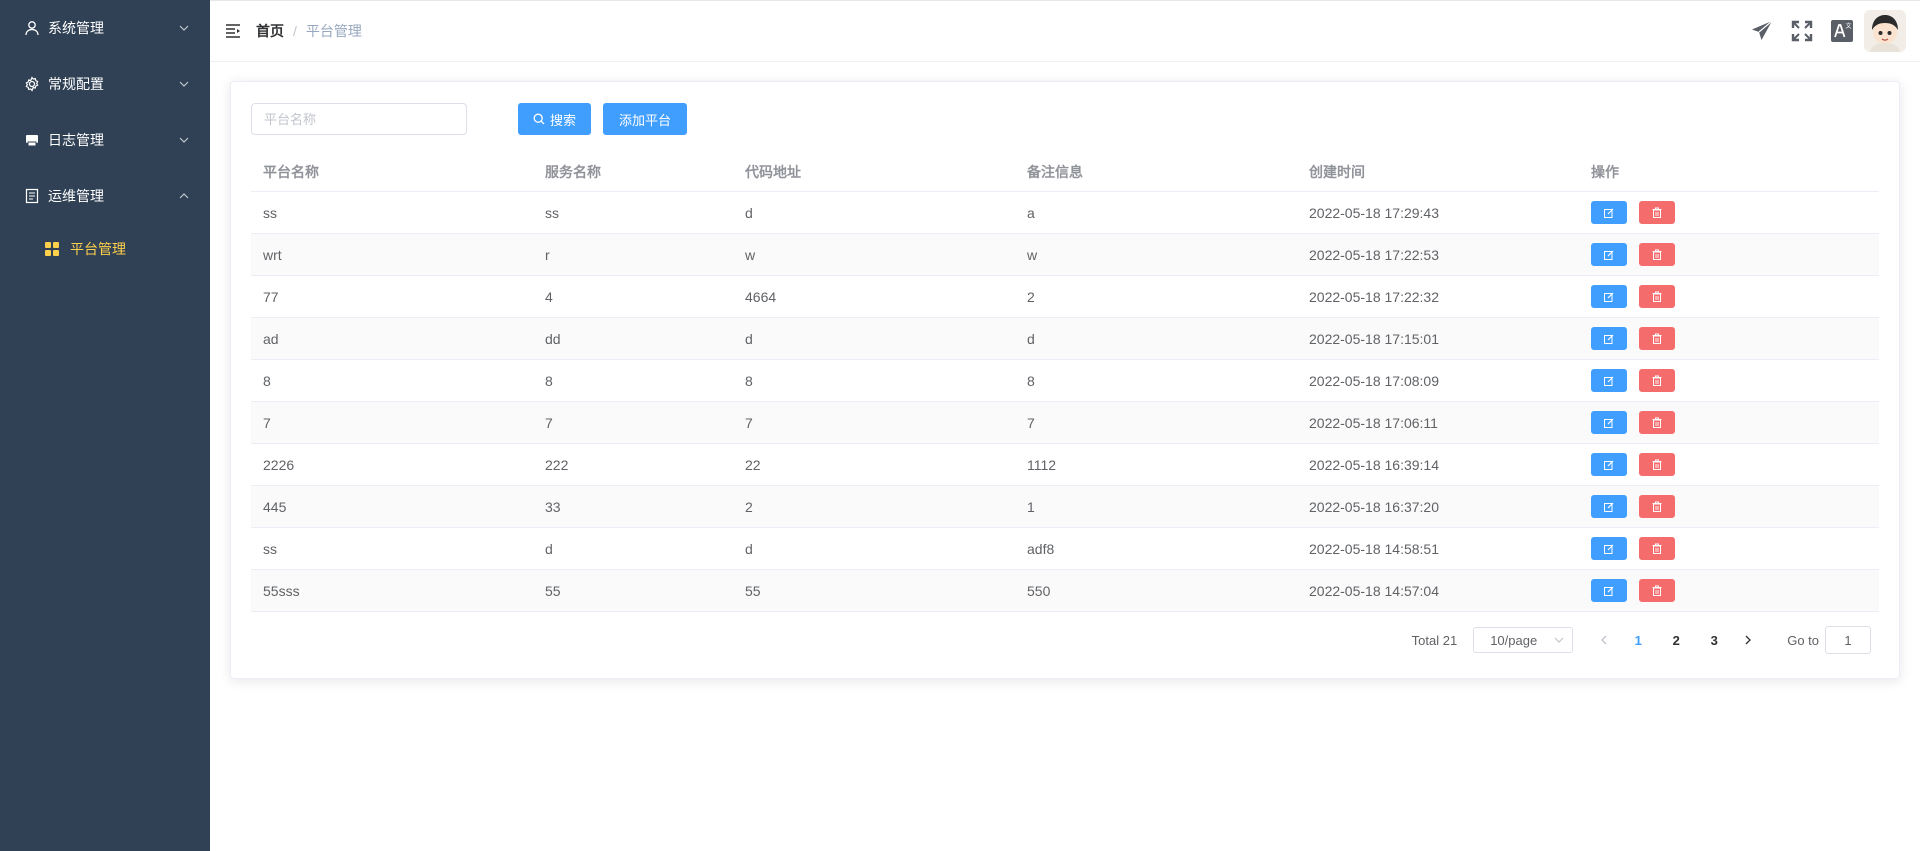 The height and width of the screenshot is (851, 1920). Describe the element at coordinates (753, 464) in the screenshot. I see `cell-code-address: 22` at that location.